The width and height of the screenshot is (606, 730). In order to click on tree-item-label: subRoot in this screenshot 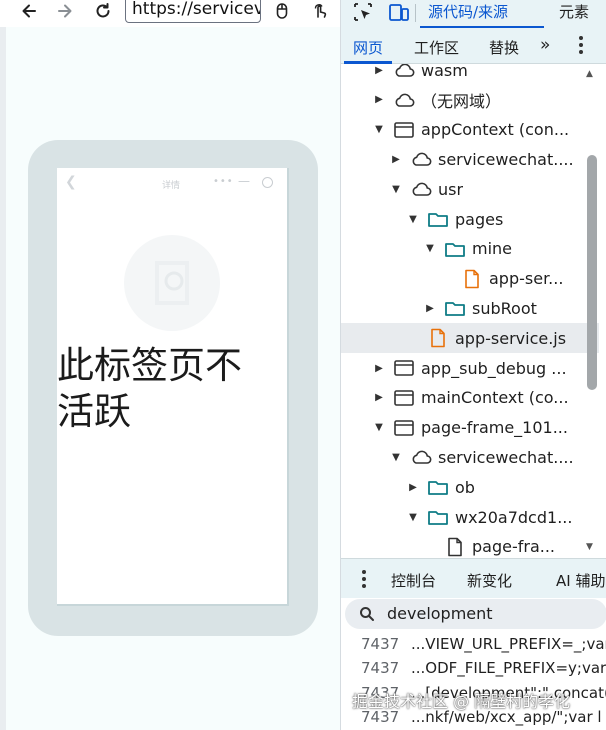, I will do `click(504, 308)`.